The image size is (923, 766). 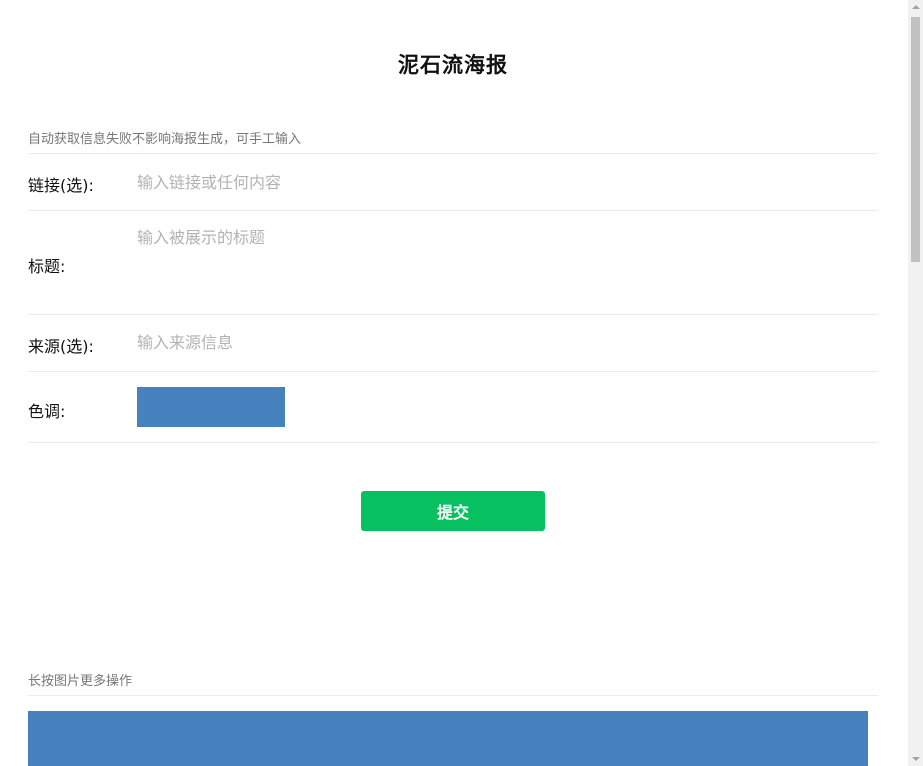 What do you see at coordinates (487, 262) in the screenshot?
I see `headline-textarea` at bounding box center [487, 262].